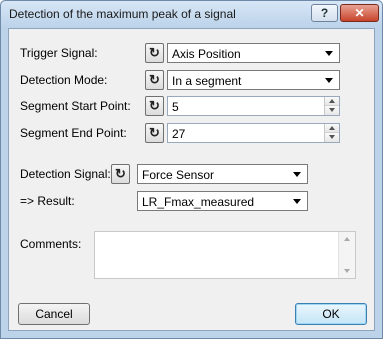 The height and width of the screenshot is (339, 383). I want to click on trigger-signal-refresh-icon: ↻, so click(154, 53).